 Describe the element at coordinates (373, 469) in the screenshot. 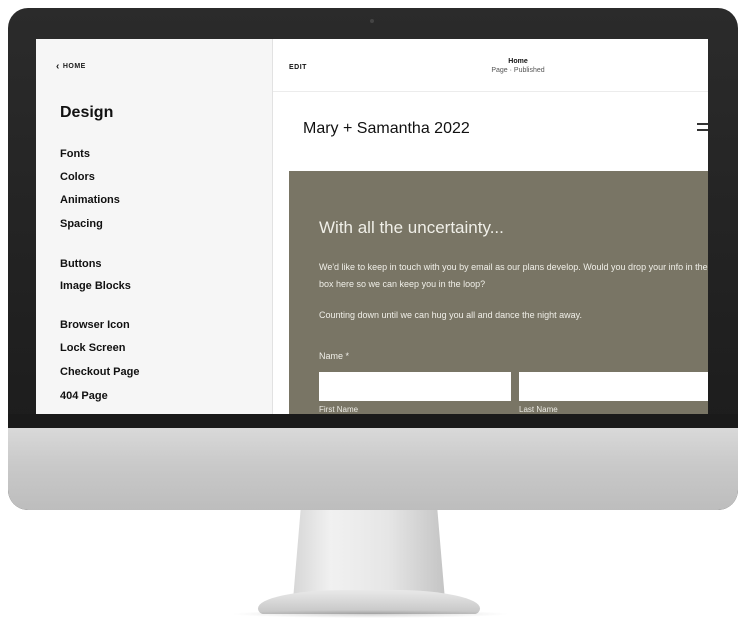

I see `monitor-chin` at that location.